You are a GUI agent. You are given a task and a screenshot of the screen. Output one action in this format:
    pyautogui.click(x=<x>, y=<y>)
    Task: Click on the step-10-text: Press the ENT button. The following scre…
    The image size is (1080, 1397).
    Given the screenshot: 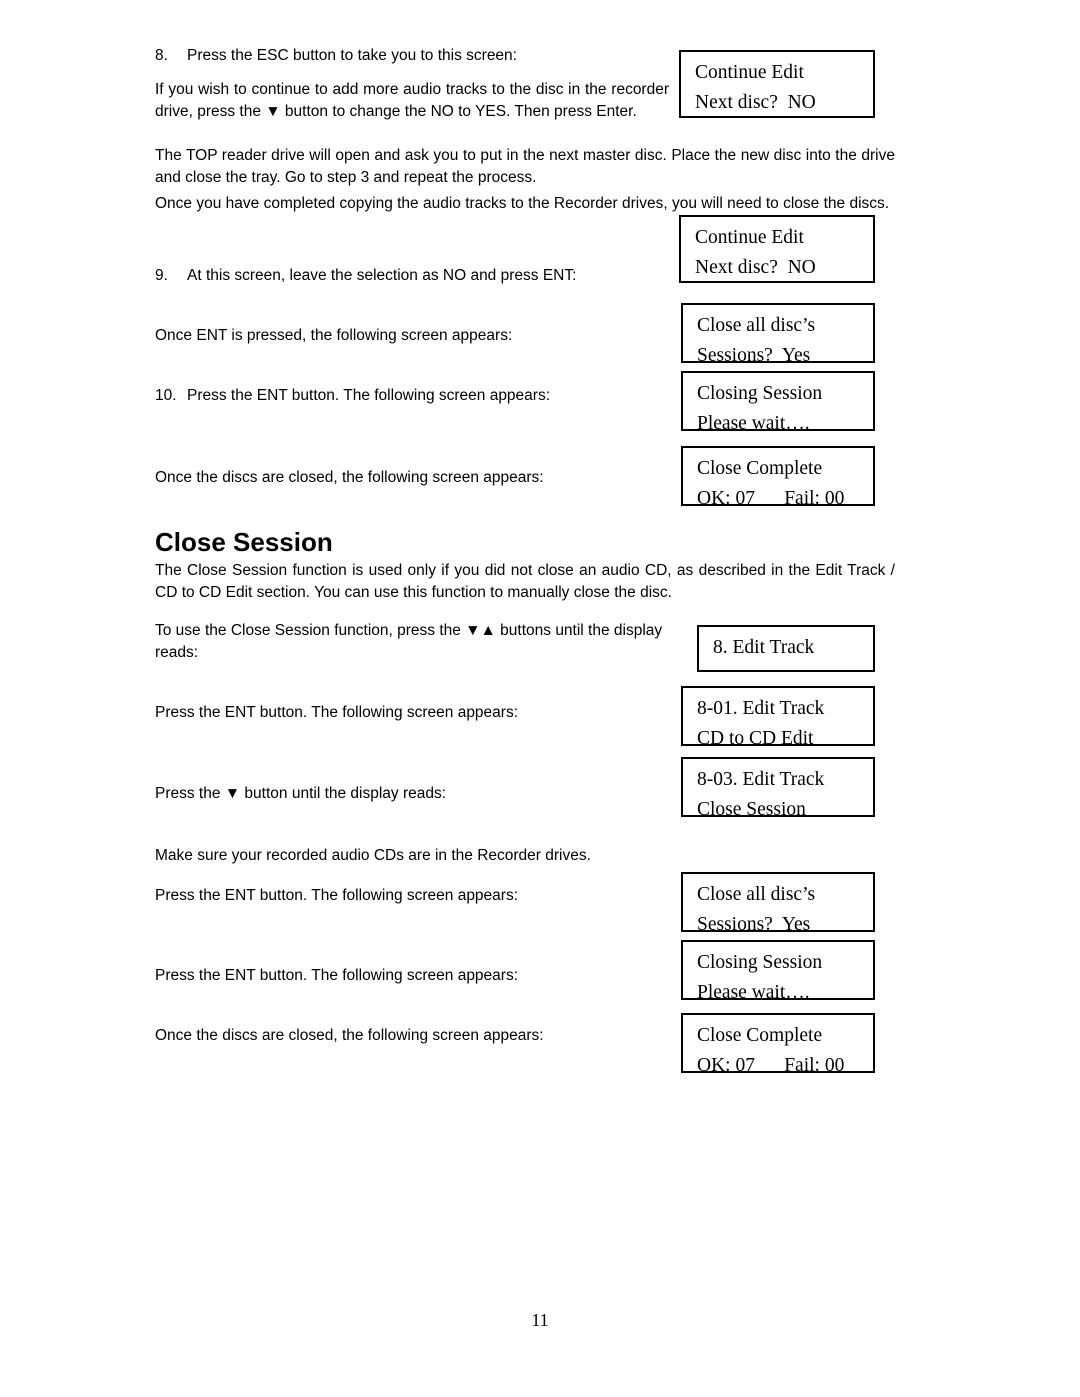 What is the action you would take?
    pyautogui.click(x=369, y=395)
    